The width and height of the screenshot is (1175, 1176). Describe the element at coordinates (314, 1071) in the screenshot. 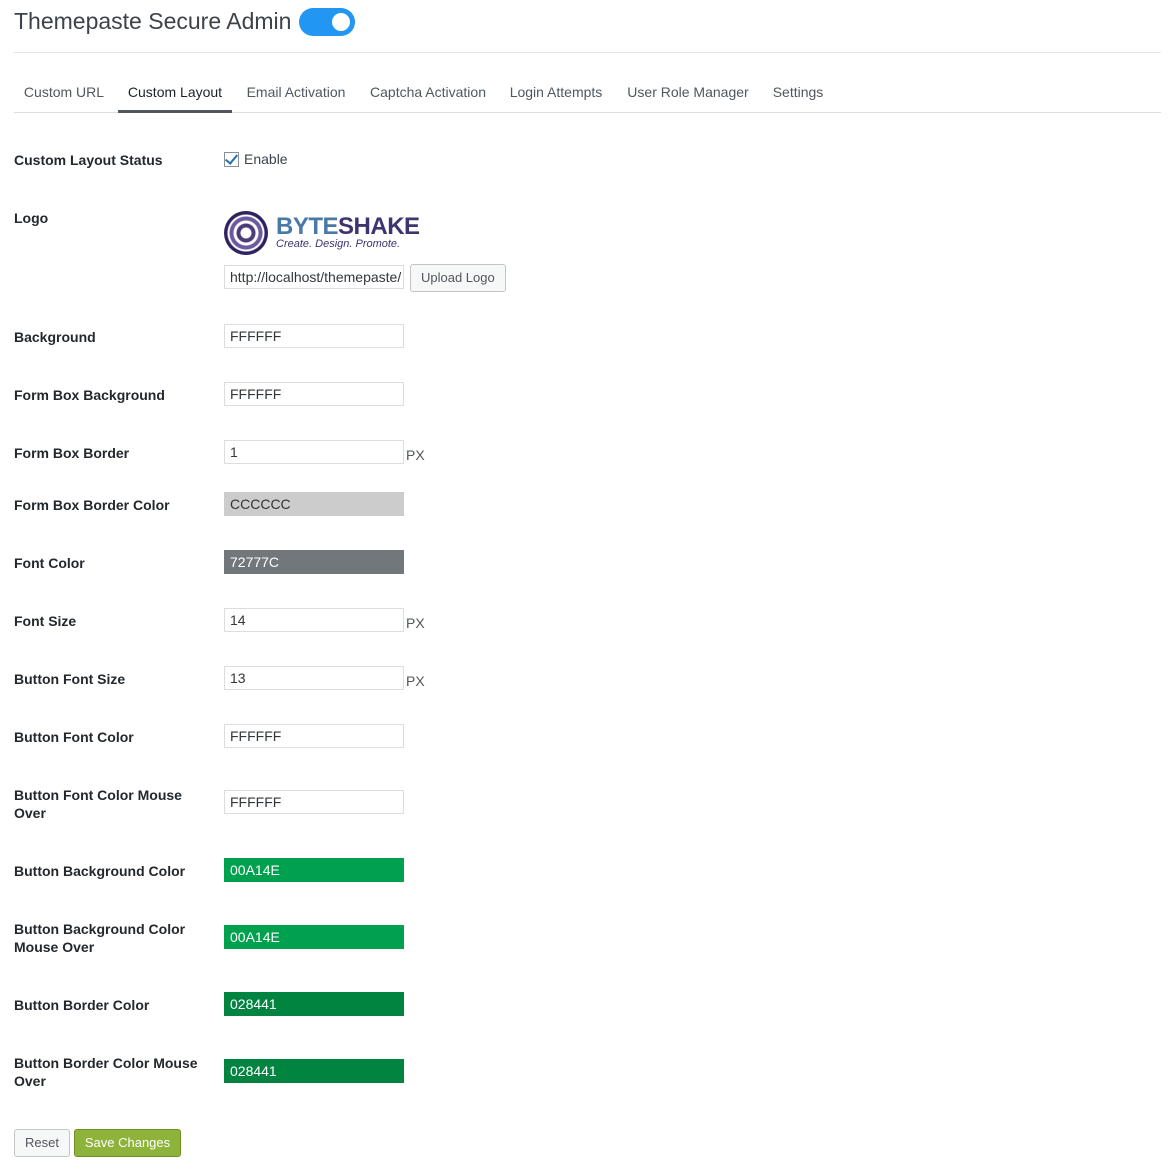

I see `button-border-color-hover-input: 028441` at that location.